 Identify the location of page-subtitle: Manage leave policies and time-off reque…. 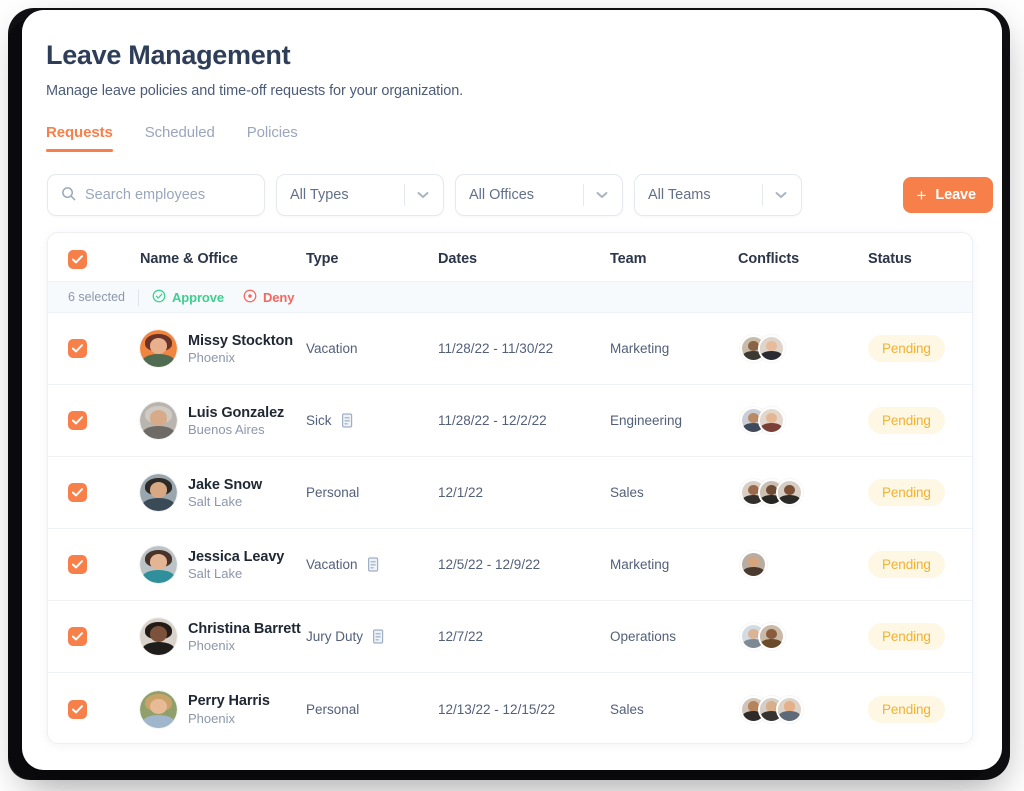
(255, 91).